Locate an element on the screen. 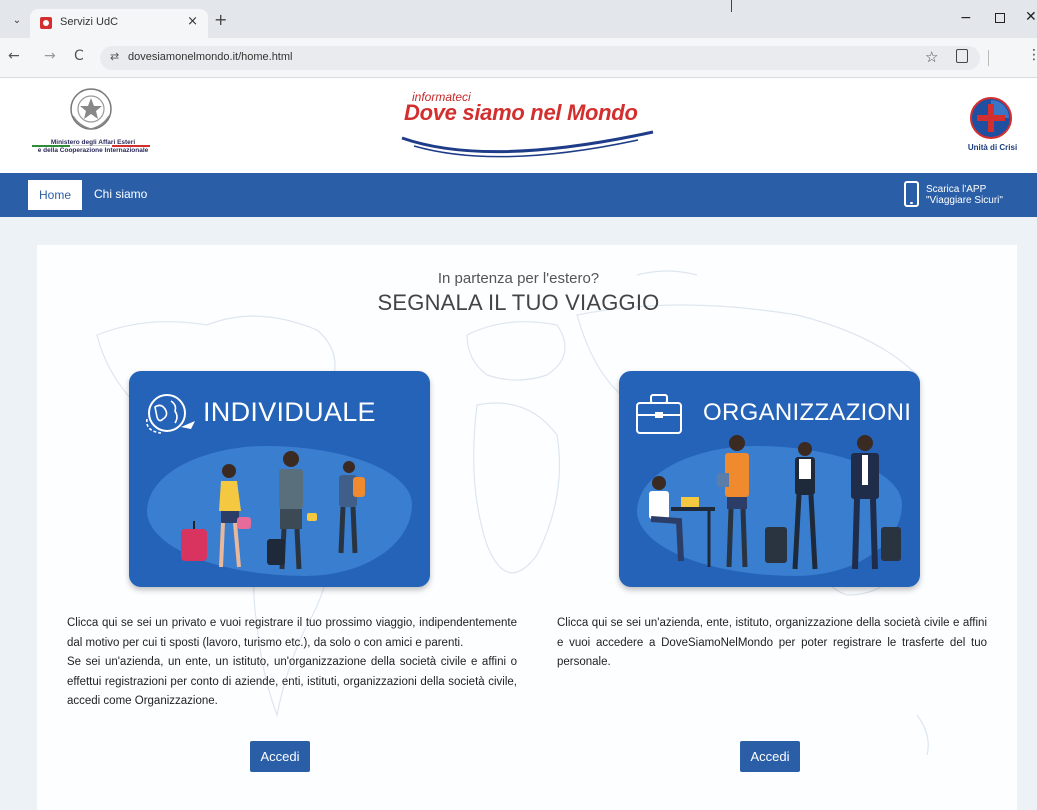  browser-tab: Servizi UdC × is located at coordinates (119, 23).